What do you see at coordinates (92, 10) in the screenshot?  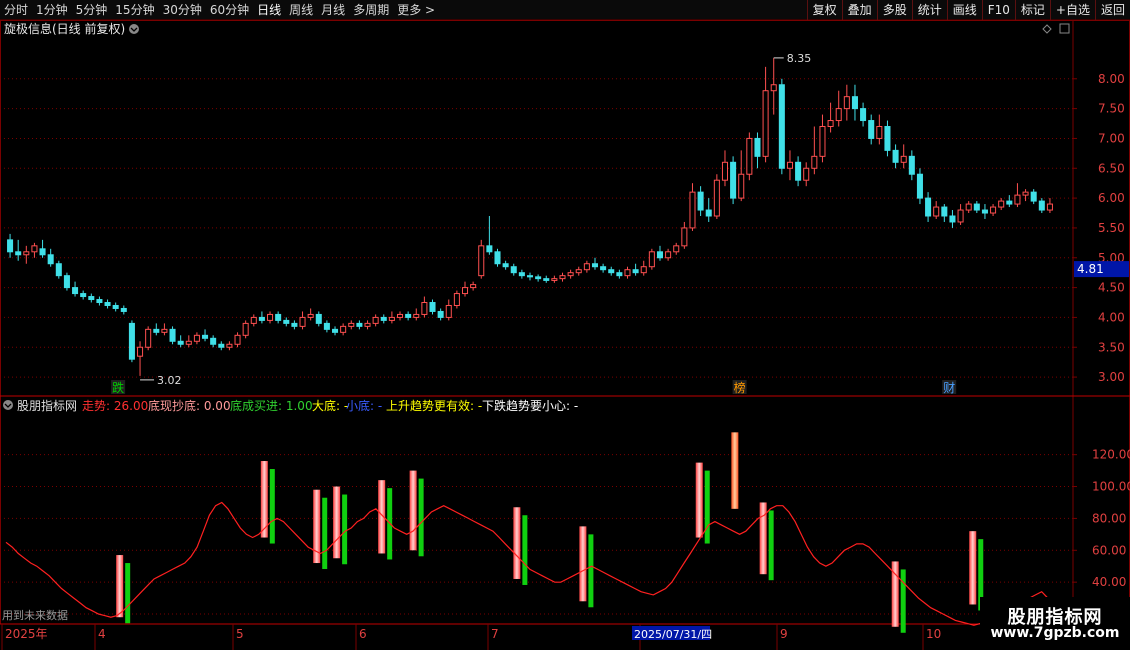 I see `period-tab-2: 5分钟` at bounding box center [92, 10].